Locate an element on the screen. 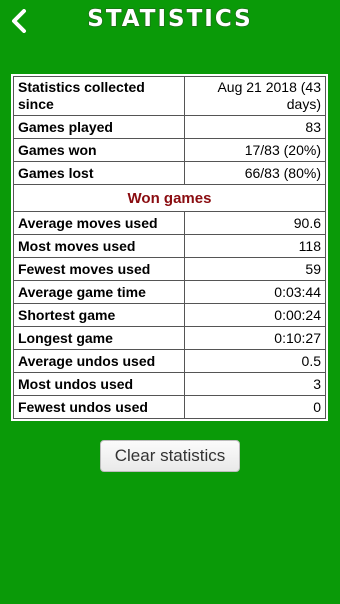 The height and width of the screenshot is (604, 340). table-row: Most undos used 3 is located at coordinates (169, 384).